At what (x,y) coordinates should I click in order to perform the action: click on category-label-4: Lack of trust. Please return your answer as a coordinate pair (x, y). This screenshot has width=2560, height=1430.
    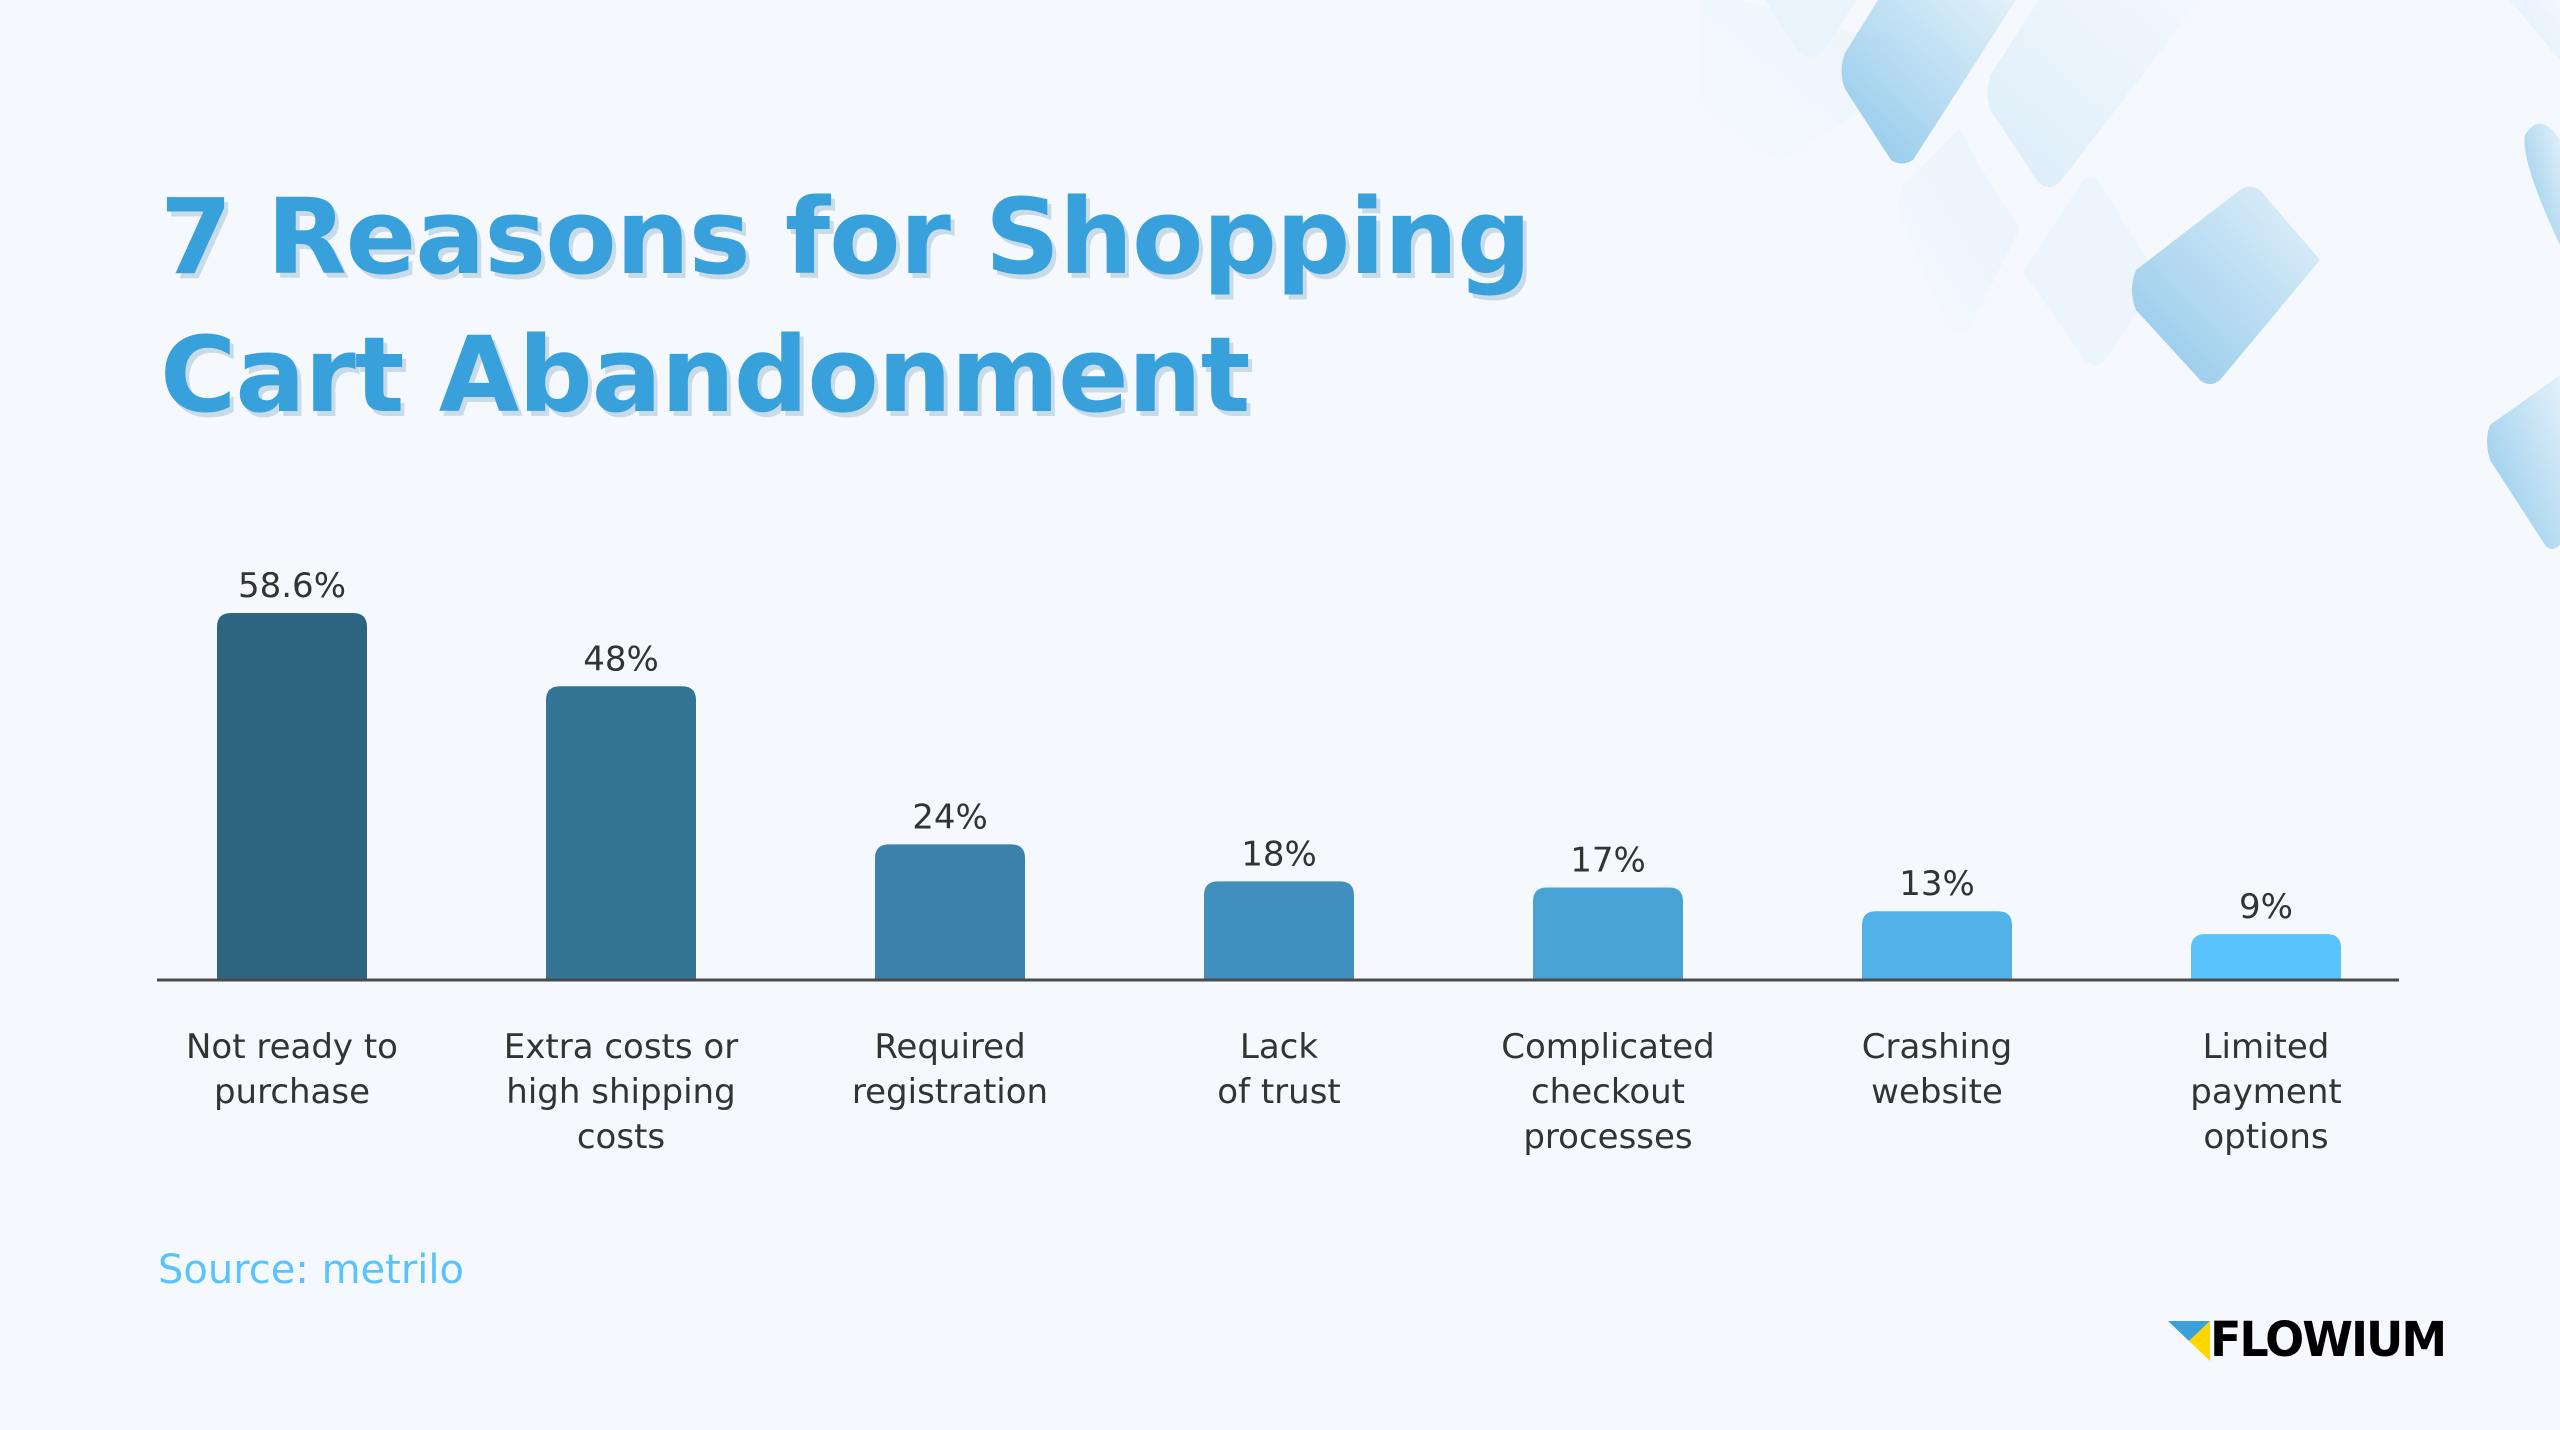
    Looking at the image, I should click on (1278, 1069).